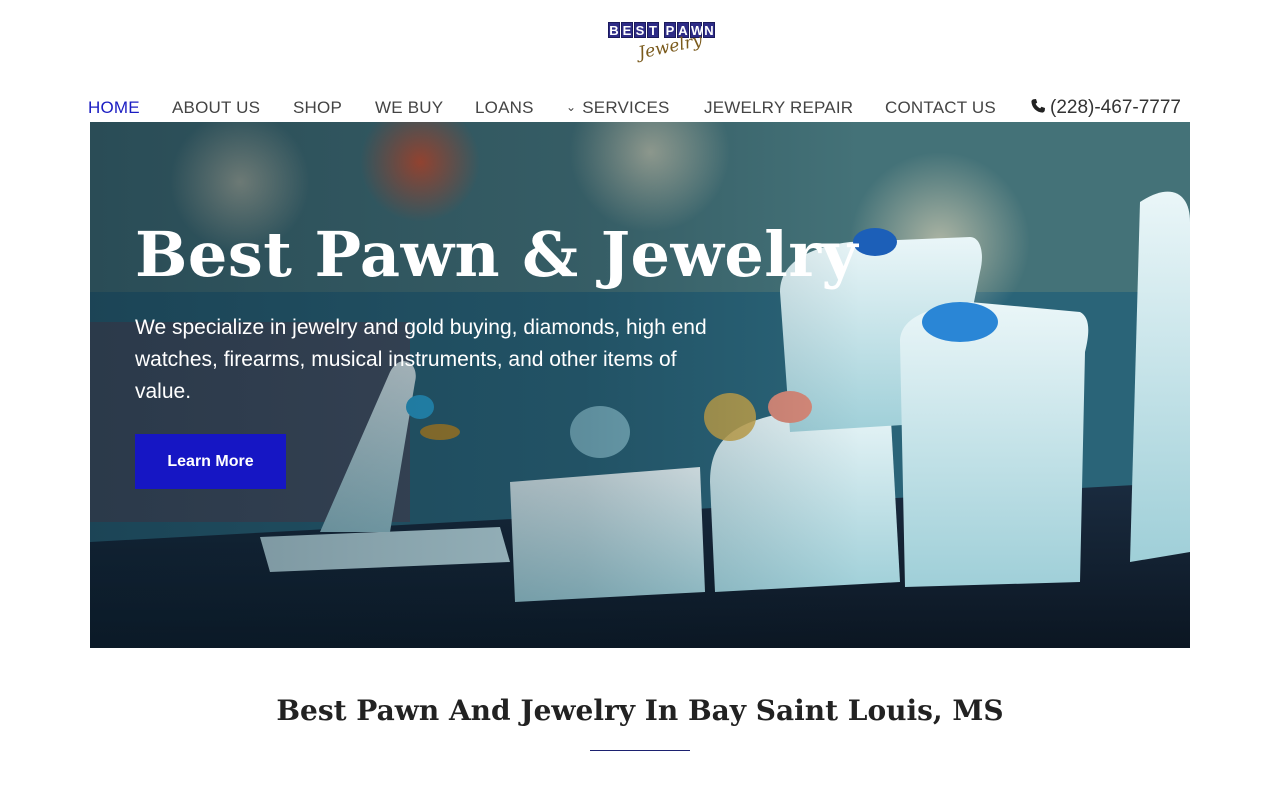  Describe the element at coordinates (653, 30) in the screenshot. I see `logo-letter: T` at that location.